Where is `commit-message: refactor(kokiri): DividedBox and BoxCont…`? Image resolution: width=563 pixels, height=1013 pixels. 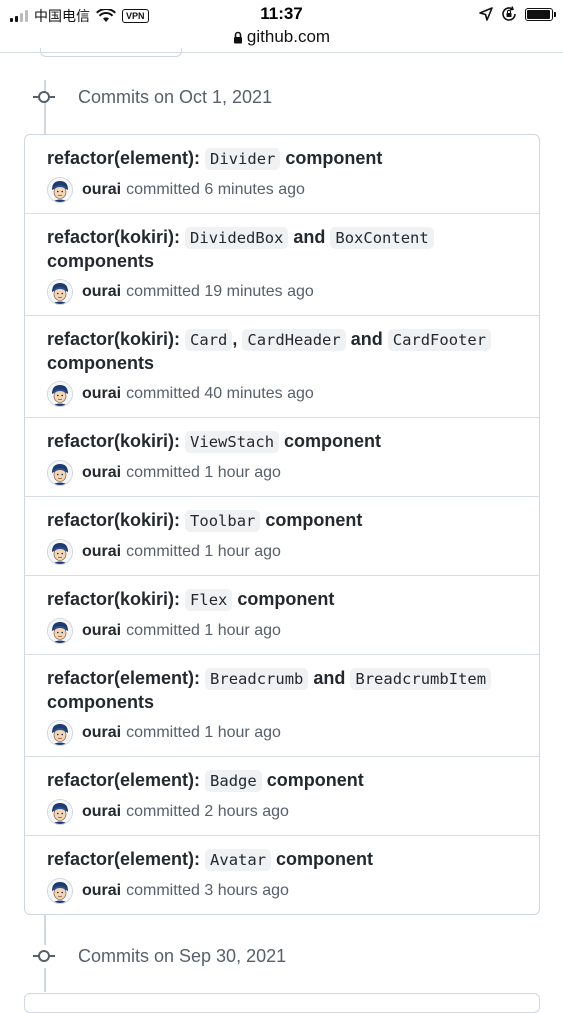
commit-message: refactor(kokiri): DividedBox and BoxCont… is located at coordinates (285, 249).